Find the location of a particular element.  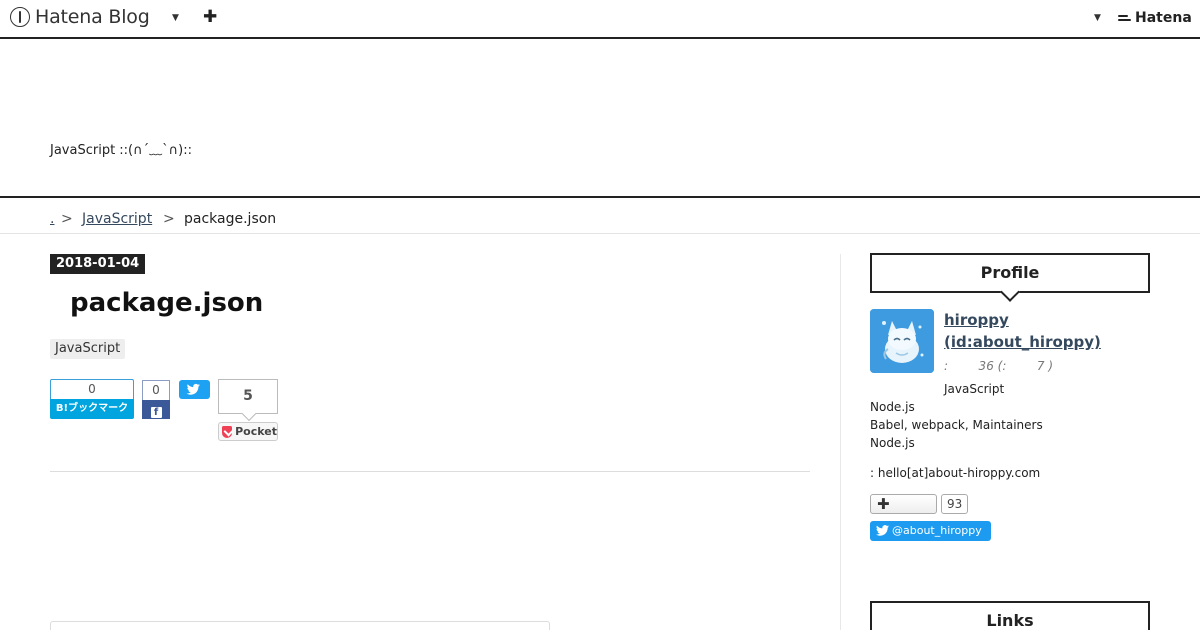

blog-description: JavaScript ::(∩´﹏`∩):: is located at coordinates (121, 150).